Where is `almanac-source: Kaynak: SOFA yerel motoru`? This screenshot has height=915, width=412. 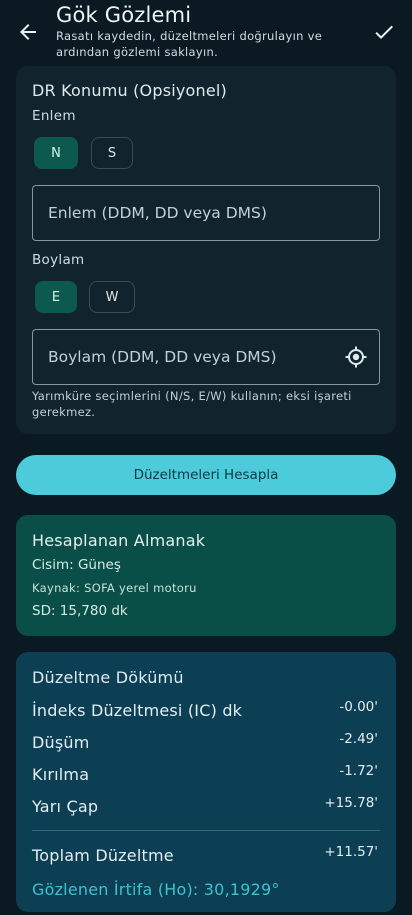 almanac-source: Kaynak: SOFA yerel motoru is located at coordinates (114, 588).